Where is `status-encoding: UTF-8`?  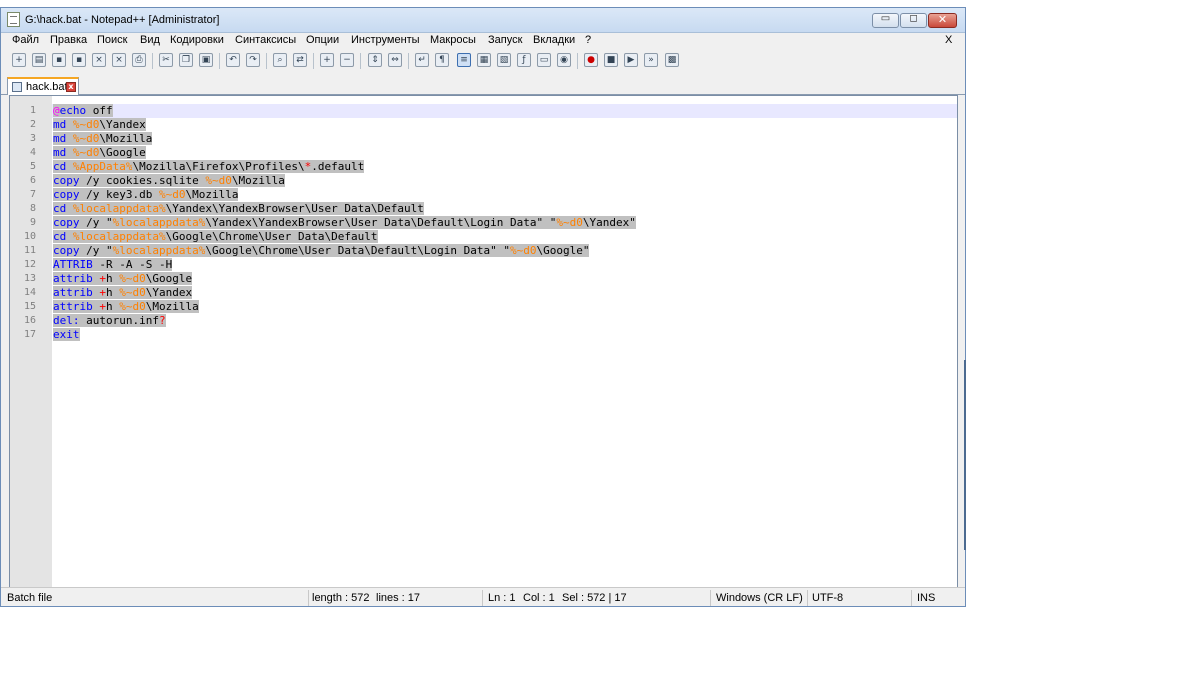 status-encoding: UTF-8 is located at coordinates (827, 598).